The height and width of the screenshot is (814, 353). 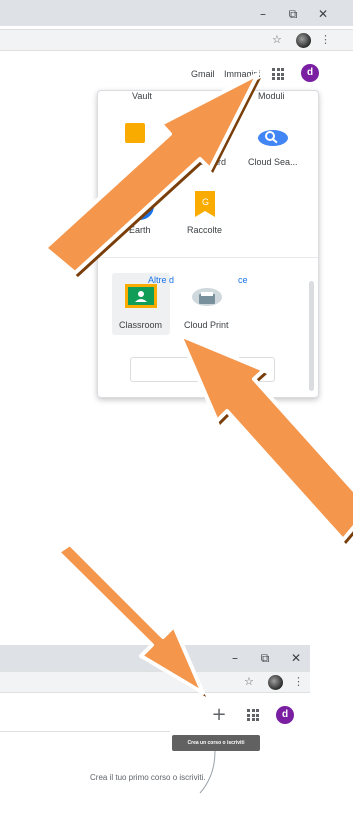 I want to click on panel-divider, so click(x=208, y=257).